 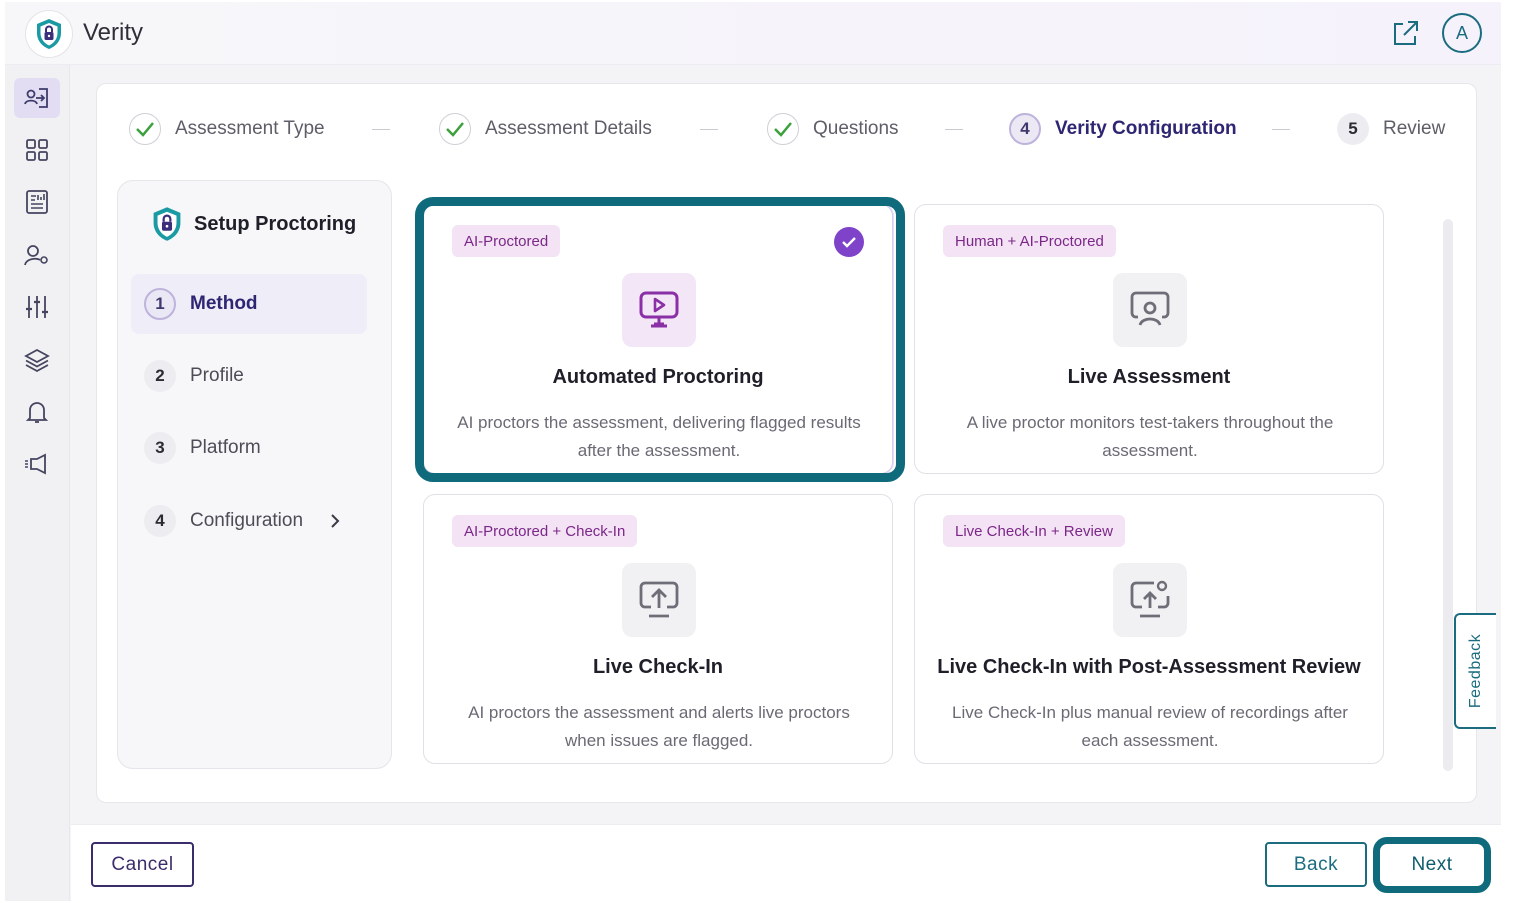 What do you see at coordinates (160, 521) in the screenshot?
I see `setup-item-number: 4` at bounding box center [160, 521].